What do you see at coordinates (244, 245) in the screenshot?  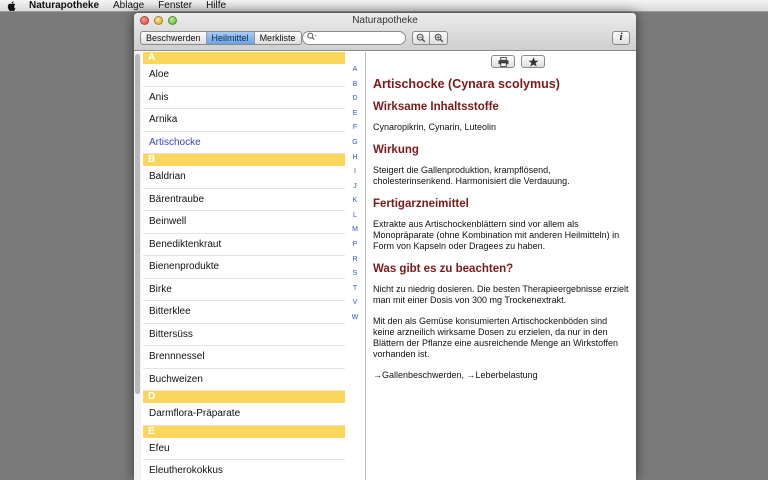 I see `list-item: Benediktenkraut` at bounding box center [244, 245].